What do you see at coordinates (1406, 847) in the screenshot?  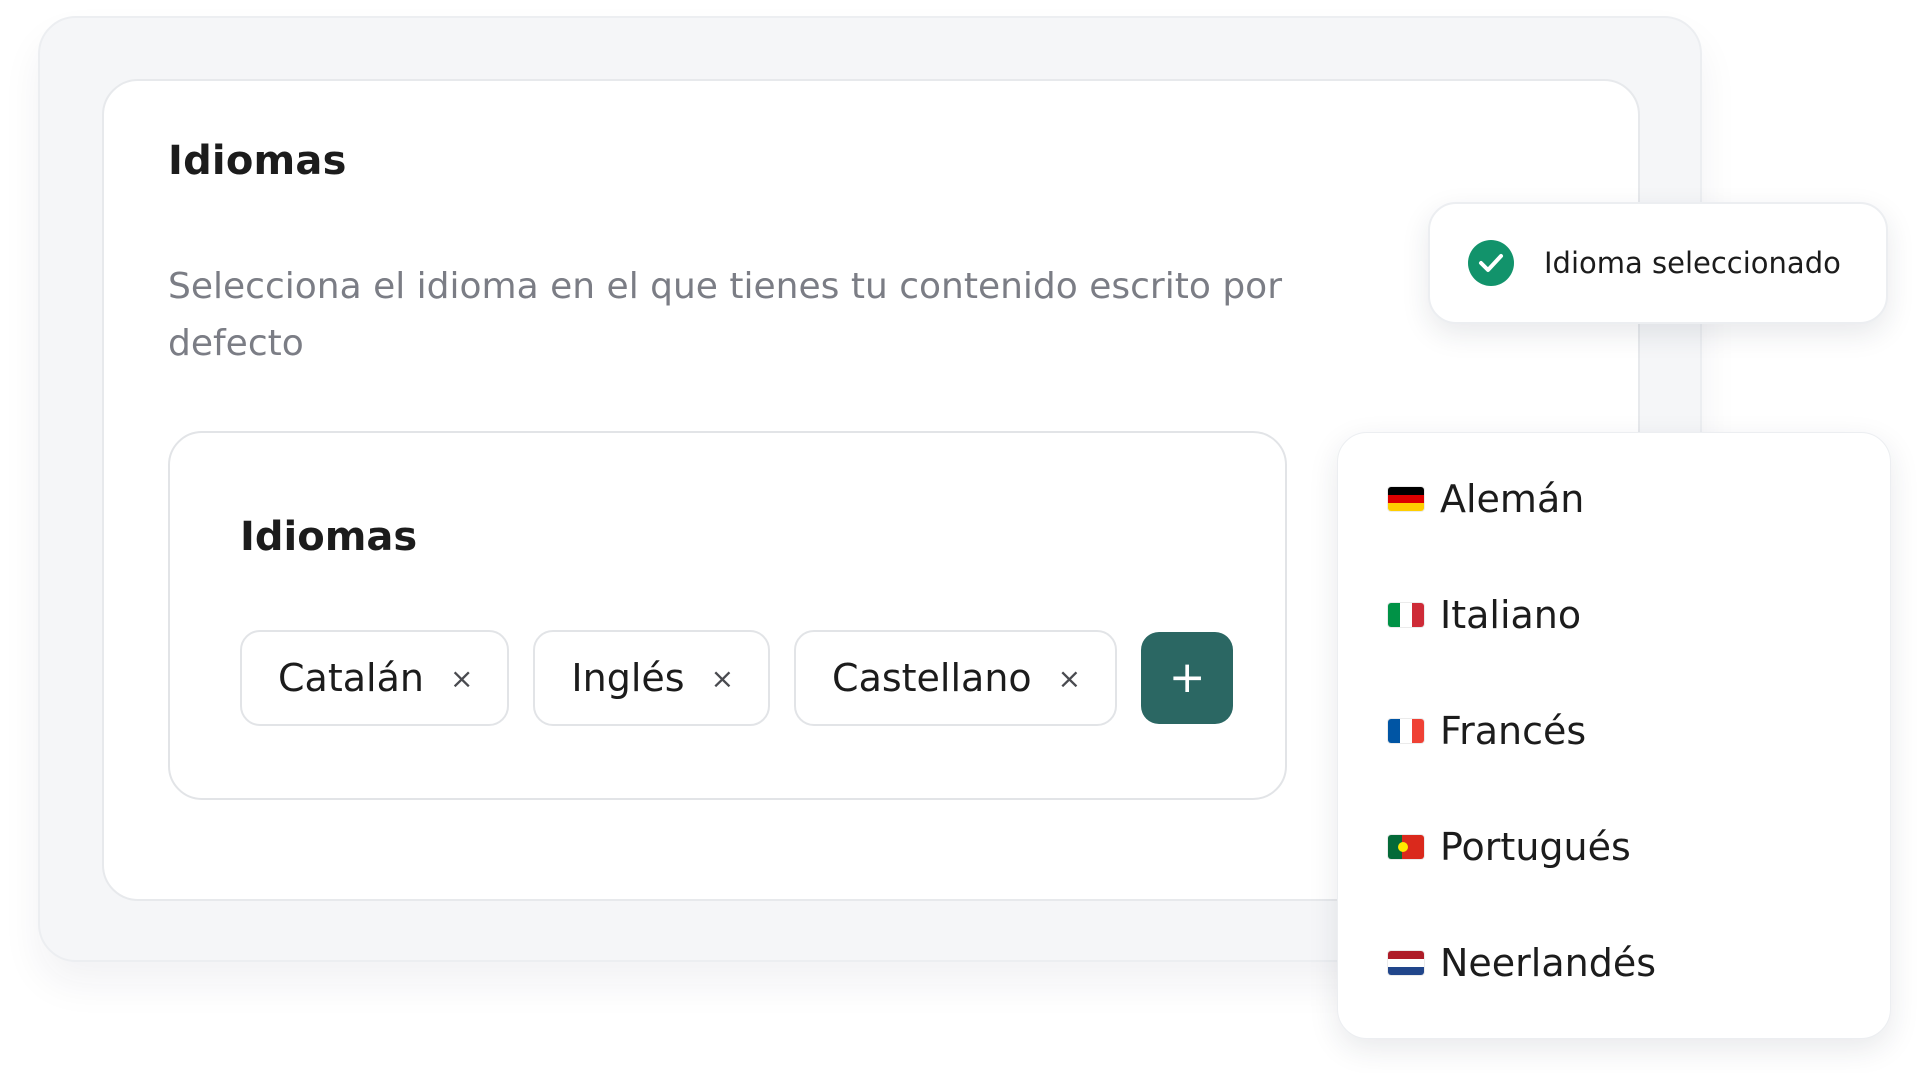 I see `flag-pt-icon` at bounding box center [1406, 847].